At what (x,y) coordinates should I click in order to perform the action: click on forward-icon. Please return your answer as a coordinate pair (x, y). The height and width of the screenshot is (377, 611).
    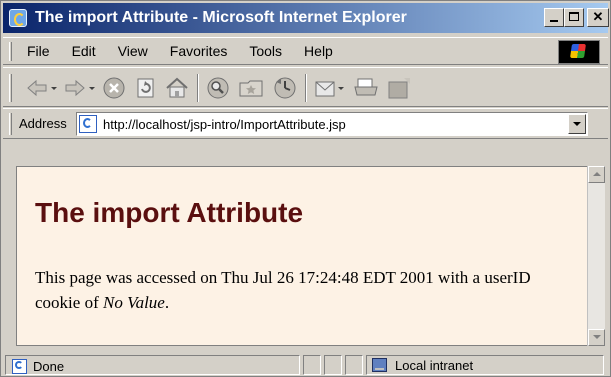
    Looking at the image, I should click on (80, 88).